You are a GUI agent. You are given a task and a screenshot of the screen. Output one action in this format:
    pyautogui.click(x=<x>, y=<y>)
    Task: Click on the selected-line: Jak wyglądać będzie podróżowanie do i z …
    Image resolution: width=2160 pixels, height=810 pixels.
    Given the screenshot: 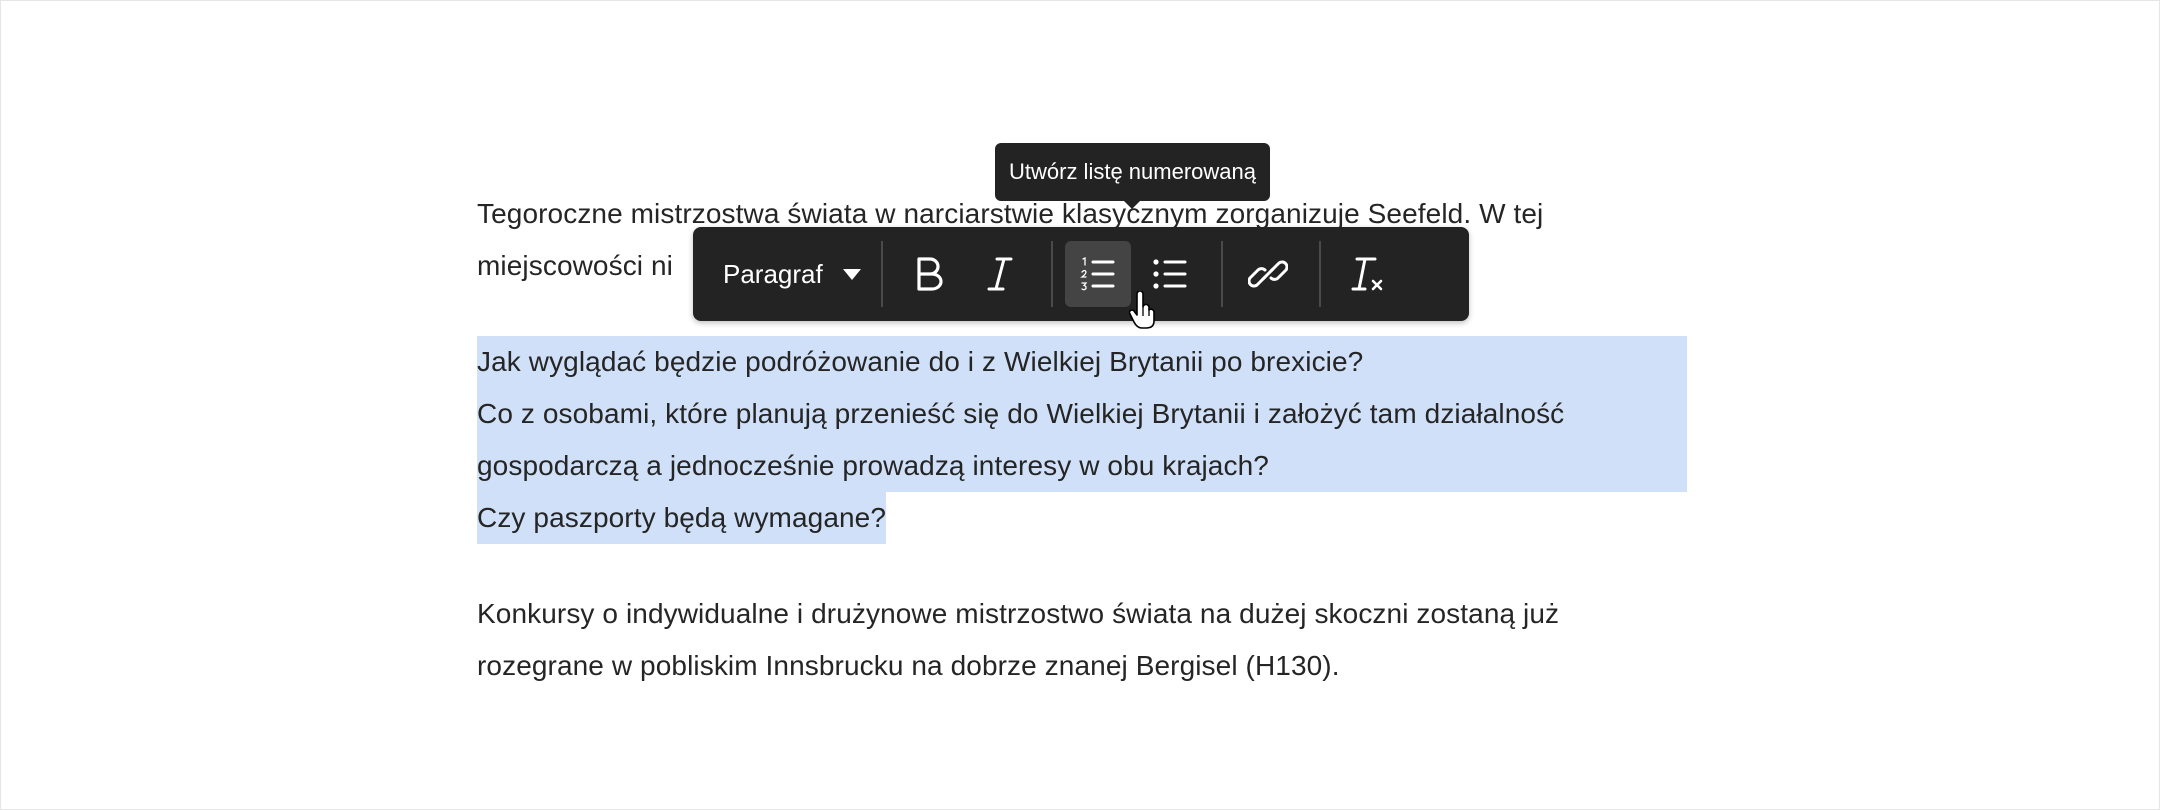 What is the action you would take?
    pyautogui.click(x=1082, y=362)
    